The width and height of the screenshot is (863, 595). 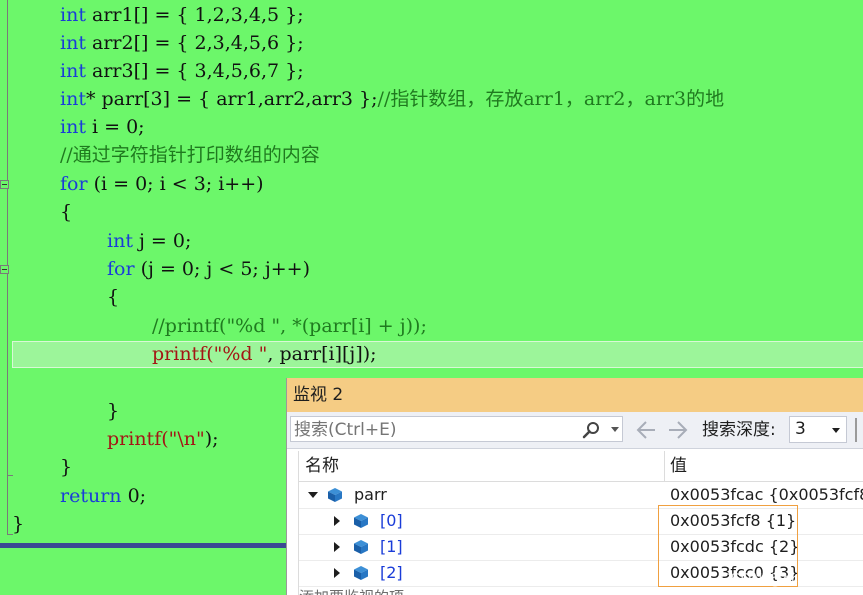 What do you see at coordinates (134, 496) in the screenshot?
I see `code-token: 0;` at bounding box center [134, 496].